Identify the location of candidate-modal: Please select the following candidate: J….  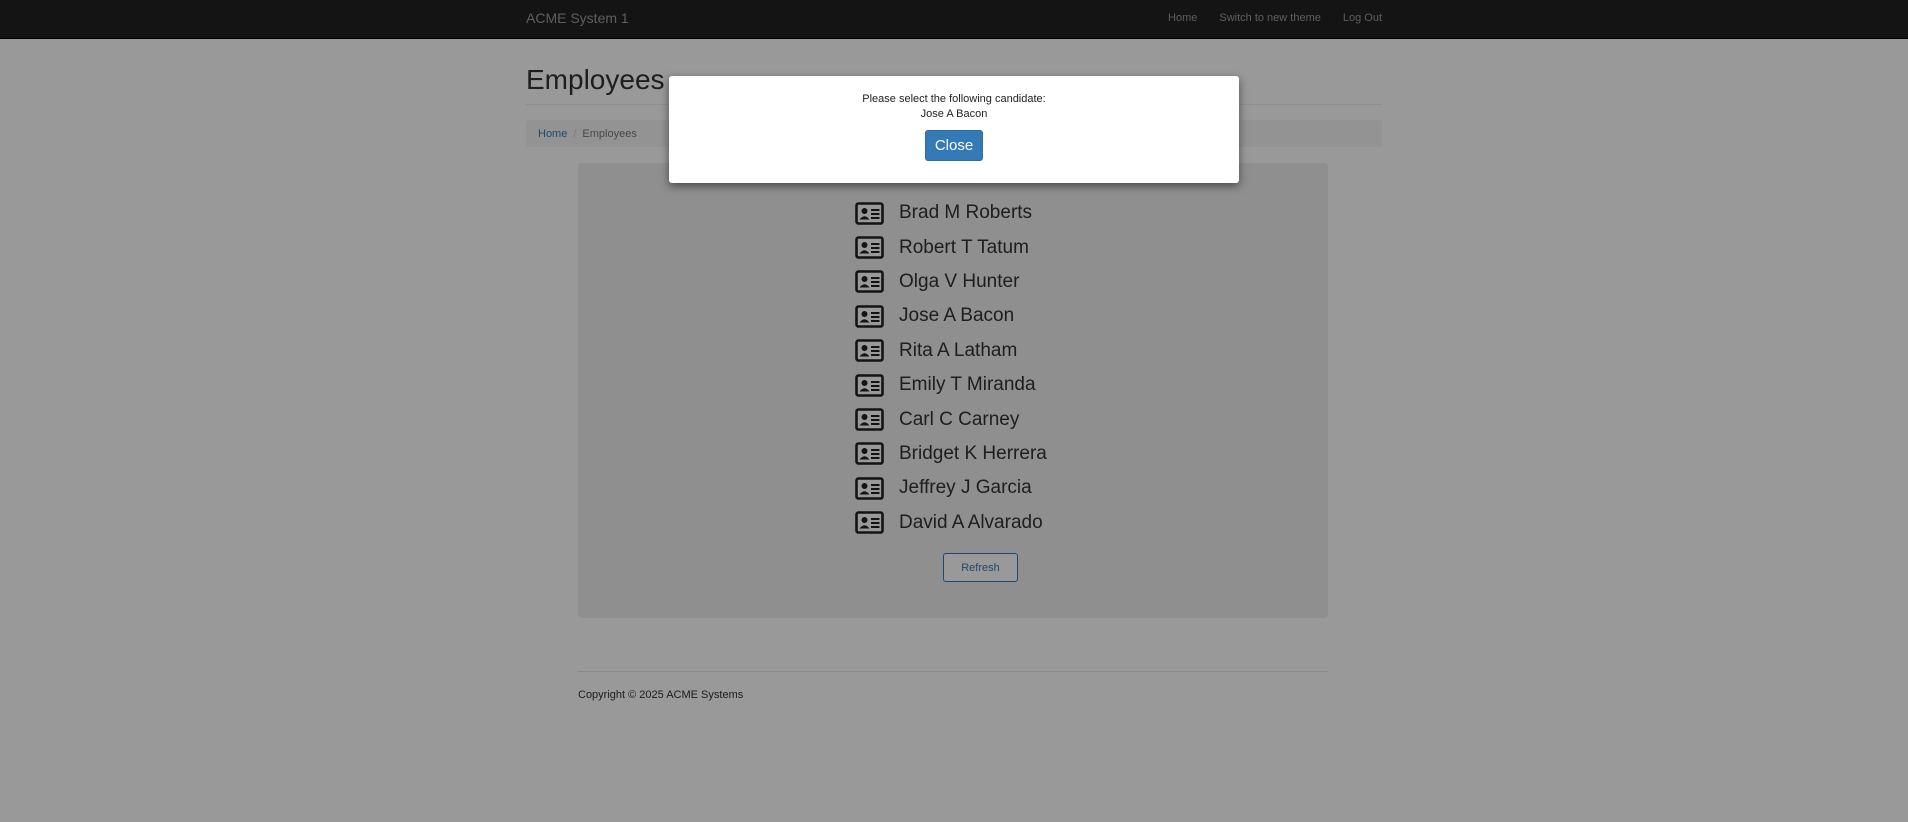
(954, 129).